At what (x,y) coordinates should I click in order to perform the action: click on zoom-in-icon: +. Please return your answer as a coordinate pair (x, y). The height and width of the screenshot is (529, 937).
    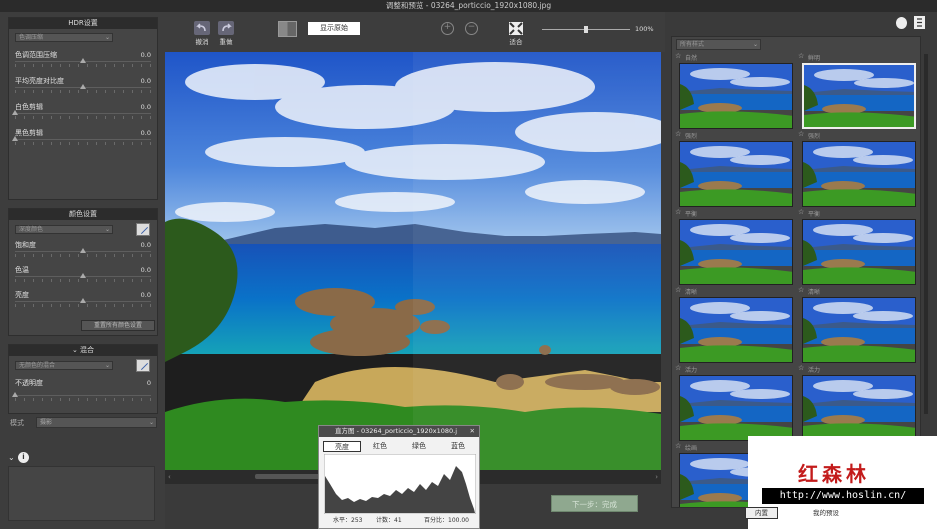
    Looking at the image, I should click on (447, 28).